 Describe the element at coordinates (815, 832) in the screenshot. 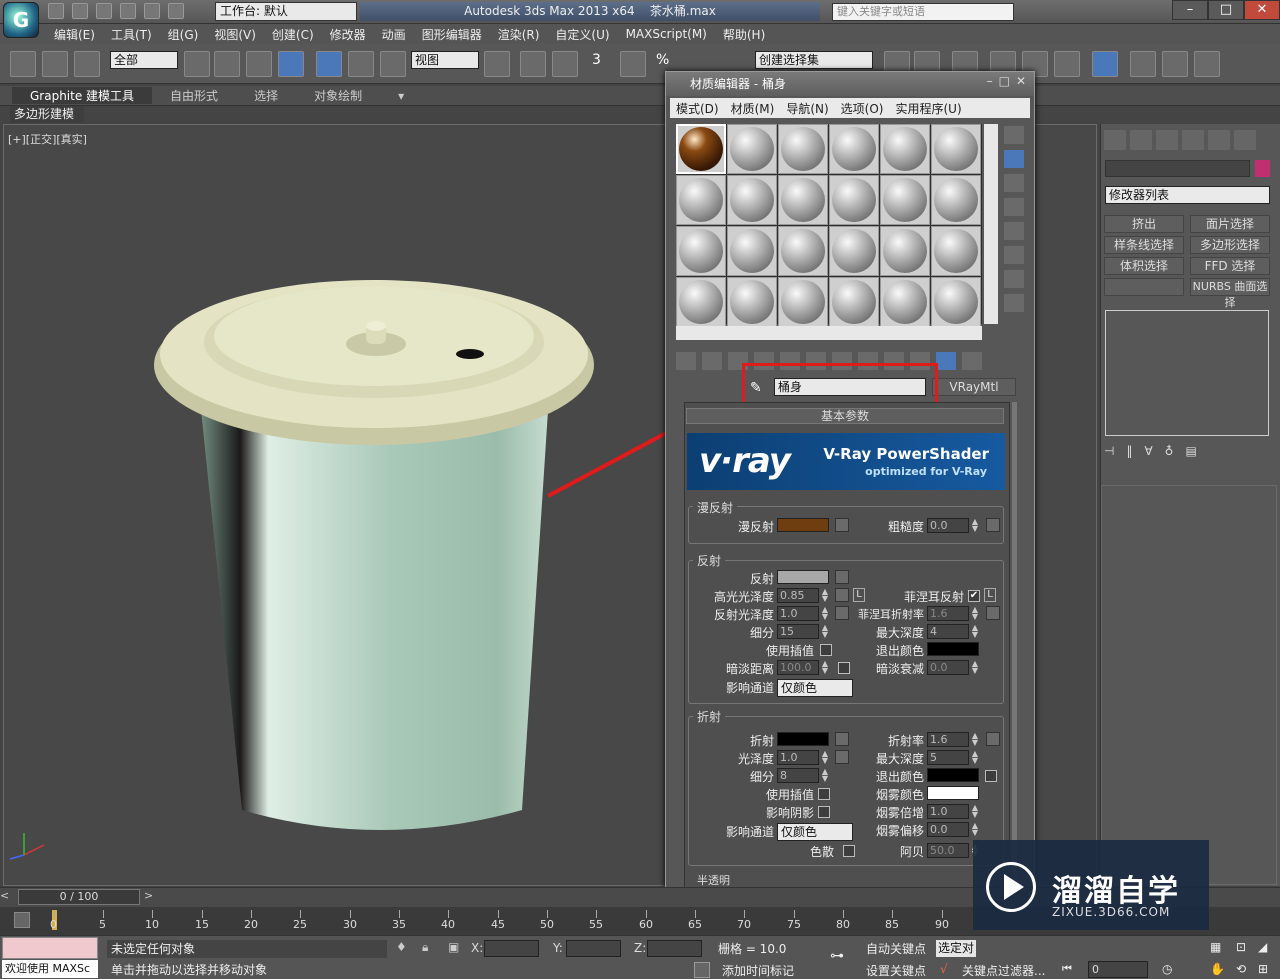

I see `refr-affect-channels-dropdown: 仅颜色` at that location.